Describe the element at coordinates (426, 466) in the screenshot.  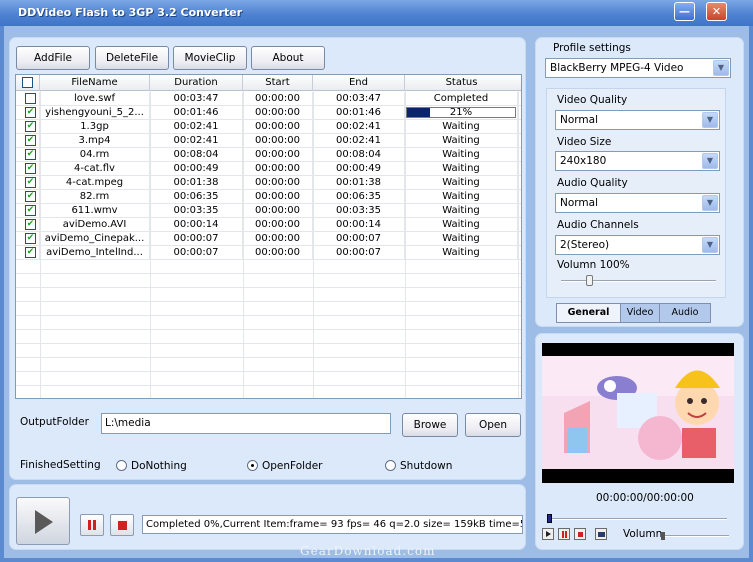
I see `shutdown-label: Shutdown` at that location.